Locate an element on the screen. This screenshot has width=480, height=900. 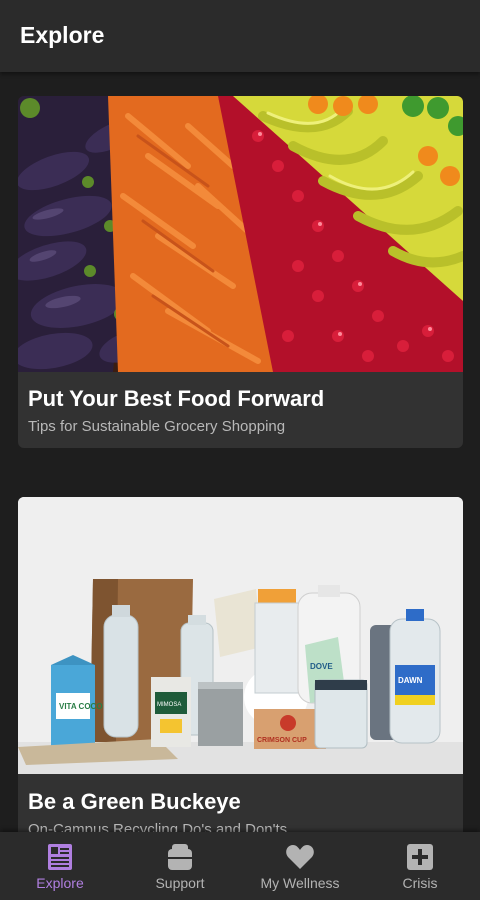
nav-label: Explore is located at coordinates (60, 883).